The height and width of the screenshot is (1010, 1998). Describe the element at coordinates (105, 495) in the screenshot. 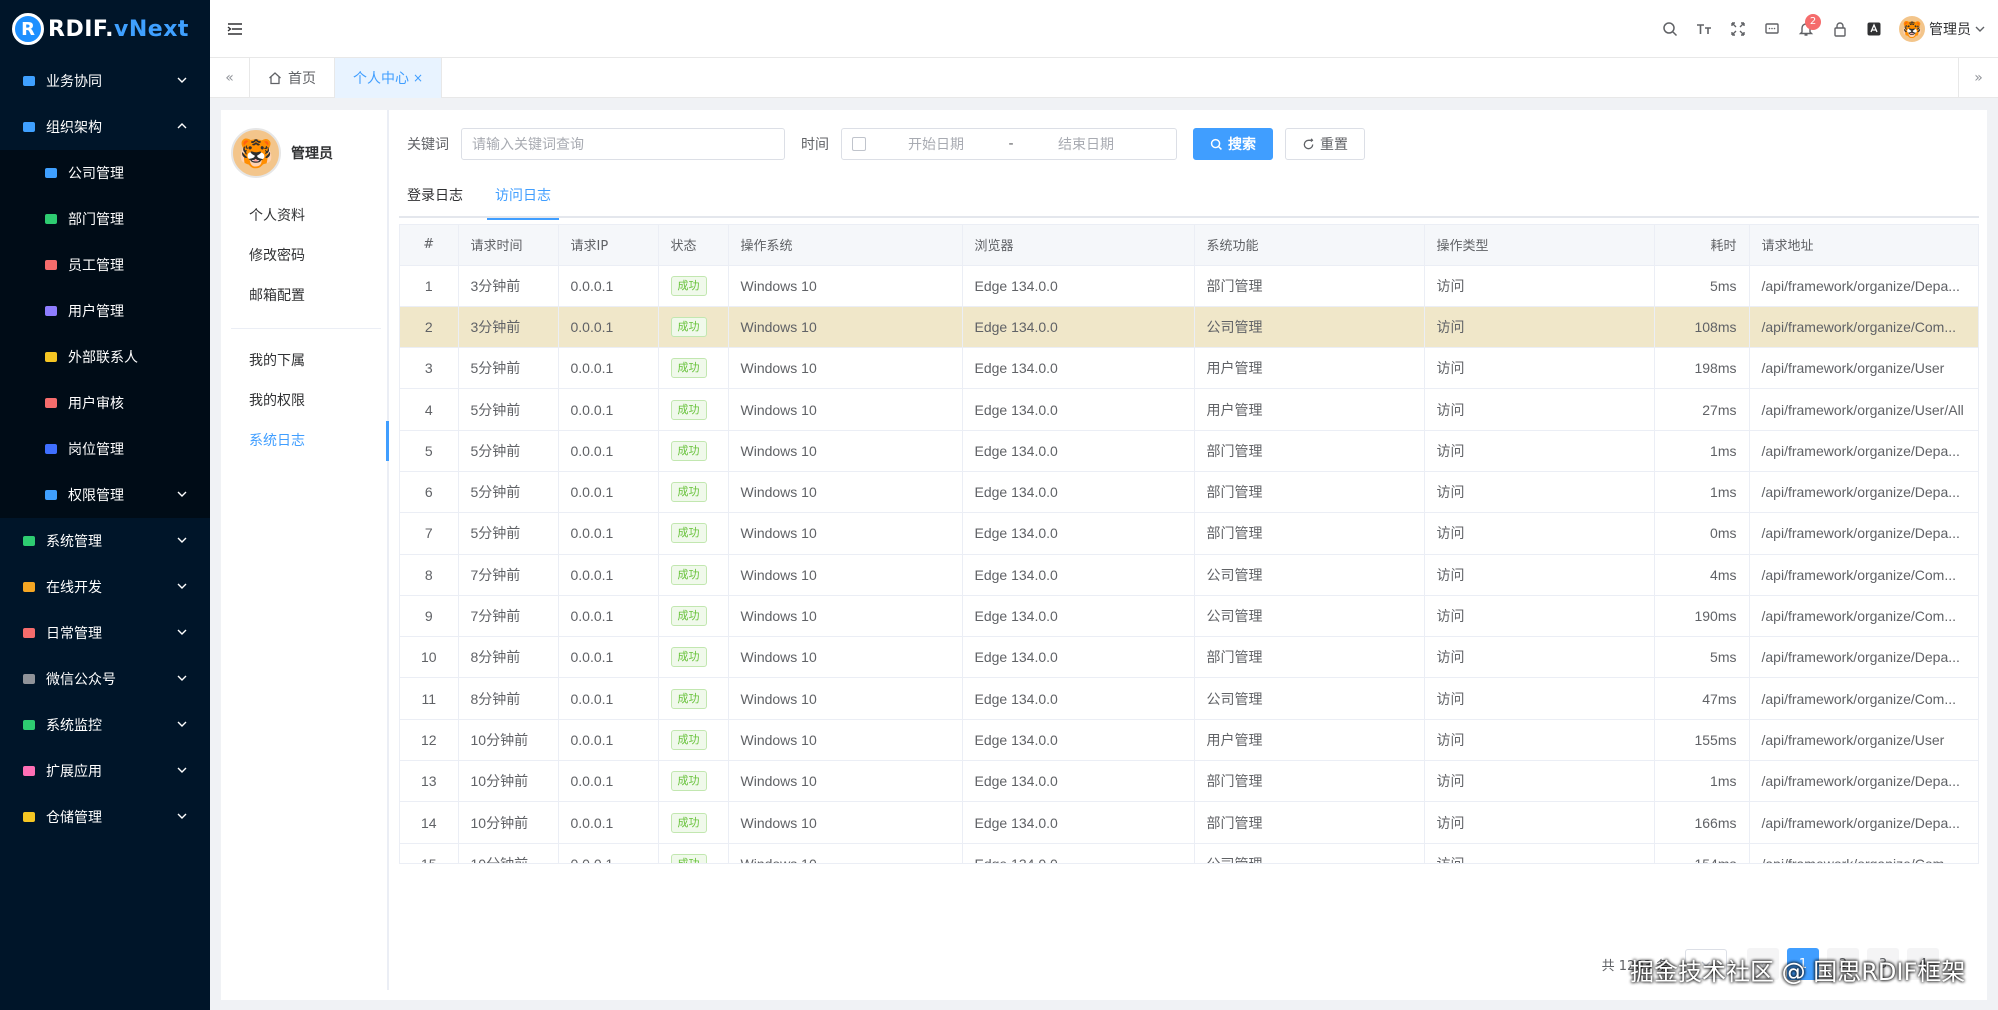

I see `sidebar-subitem-7: 权限管理` at that location.